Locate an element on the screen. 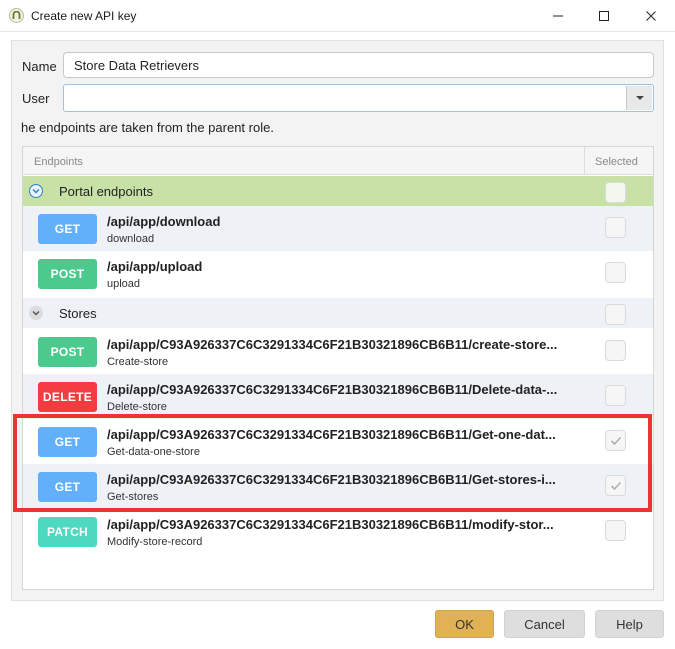 The height and width of the screenshot is (649, 675). method-badge: PATCH is located at coordinates (67, 532).